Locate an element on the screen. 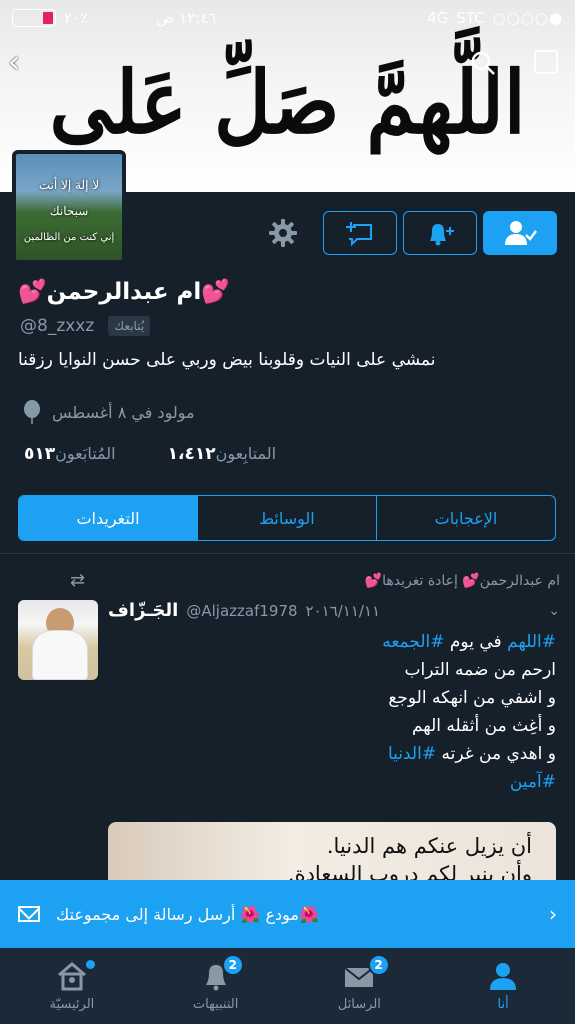  profile-handle-row: @8_zxxz يُتابعك is located at coordinates (85, 326).